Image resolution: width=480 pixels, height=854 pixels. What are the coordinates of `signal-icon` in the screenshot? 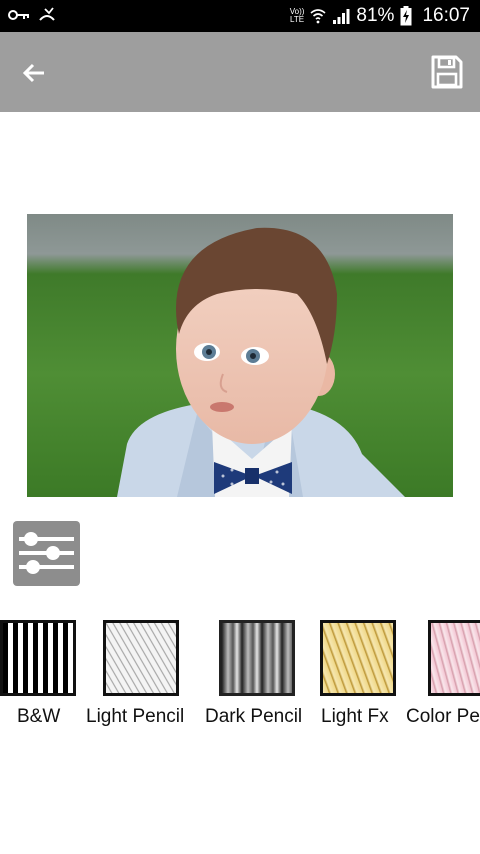 It's located at (341, 16).